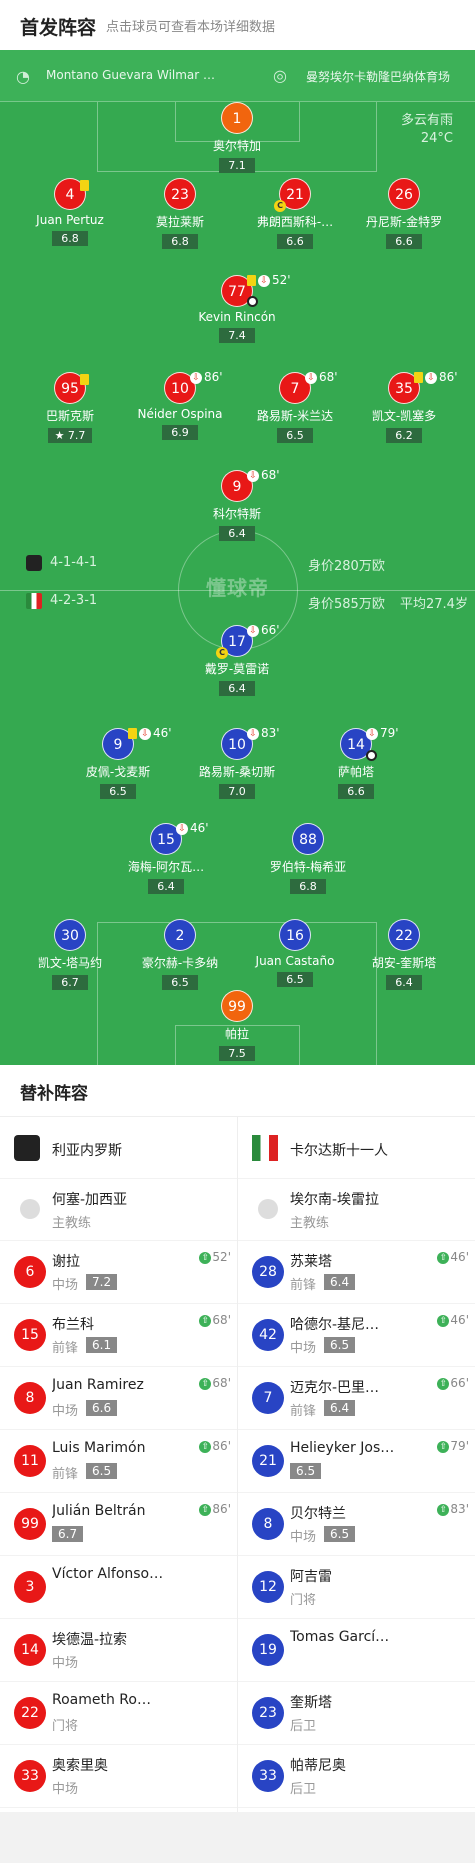  What do you see at coordinates (221, 1257) in the screenshot?
I see `sub-on-time: 52'` at bounding box center [221, 1257].